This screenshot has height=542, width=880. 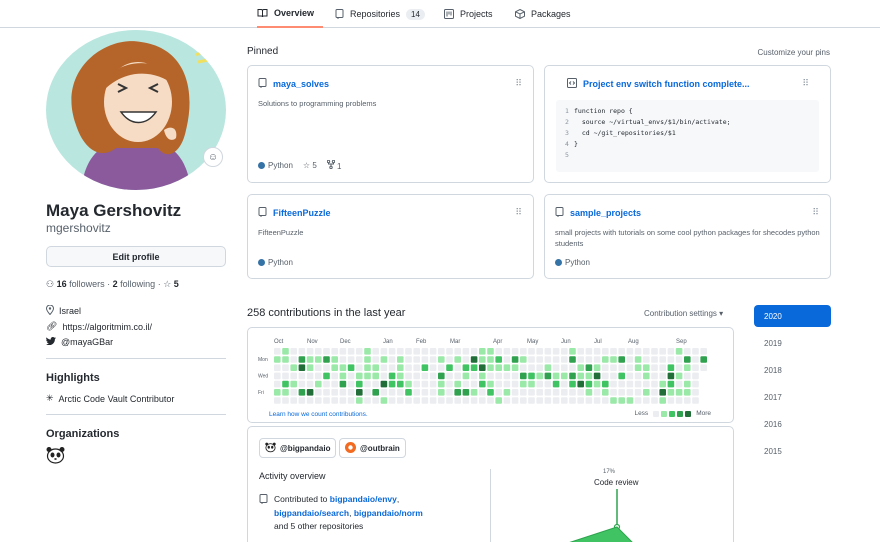 I want to click on repo-link-norm: bigpandaio/norm, so click(x=388, y=513).